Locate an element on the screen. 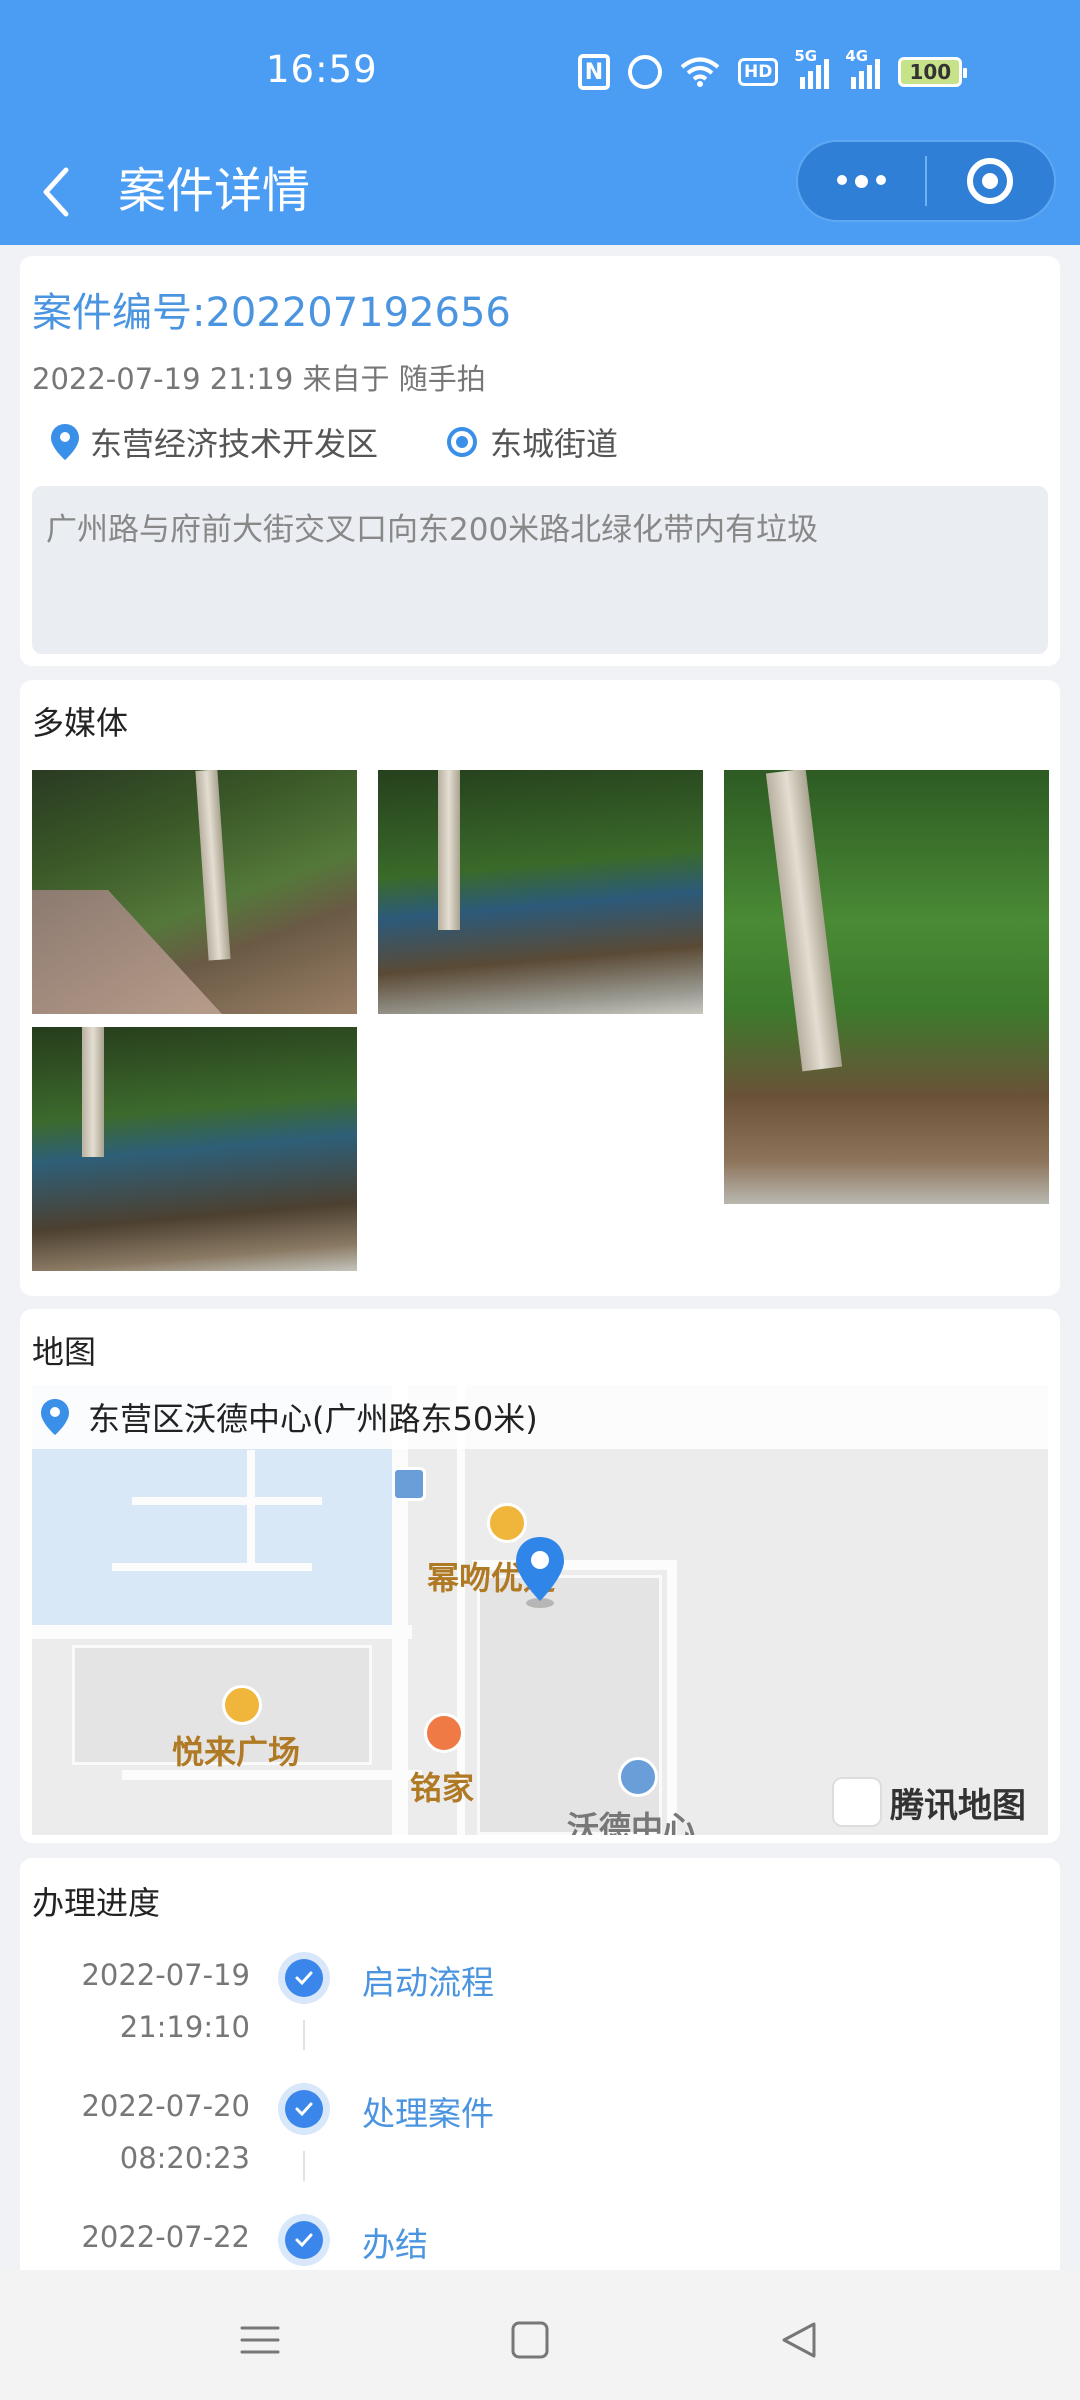  status-icons: N HD 5G 4G 100 is located at coordinates (773, 70).